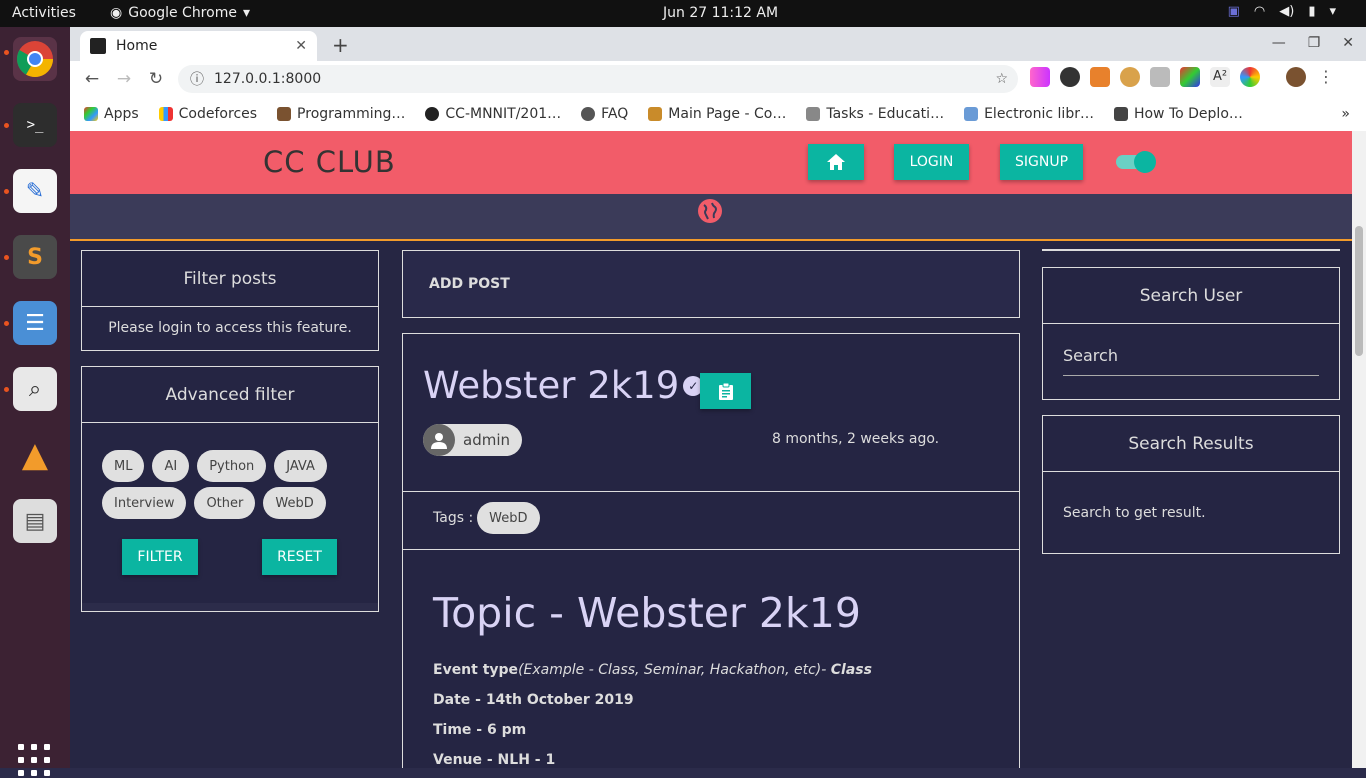 This screenshot has height=778, width=1366. What do you see at coordinates (44, 13) in the screenshot?
I see `activities-button: Activities` at bounding box center [44, 13].